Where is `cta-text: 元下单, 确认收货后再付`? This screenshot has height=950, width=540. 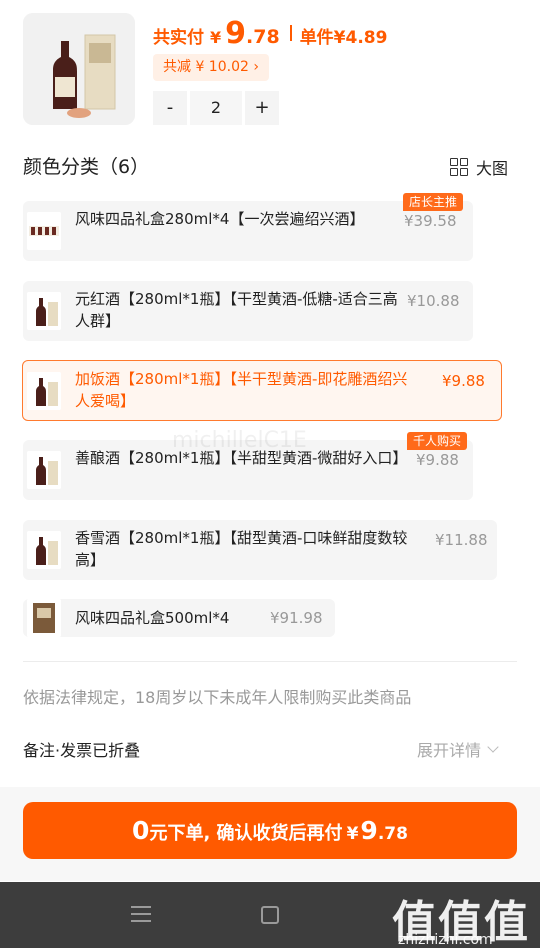
cta-text: 元下单, 确认收货后再付 is located at coordinates (246, 833).